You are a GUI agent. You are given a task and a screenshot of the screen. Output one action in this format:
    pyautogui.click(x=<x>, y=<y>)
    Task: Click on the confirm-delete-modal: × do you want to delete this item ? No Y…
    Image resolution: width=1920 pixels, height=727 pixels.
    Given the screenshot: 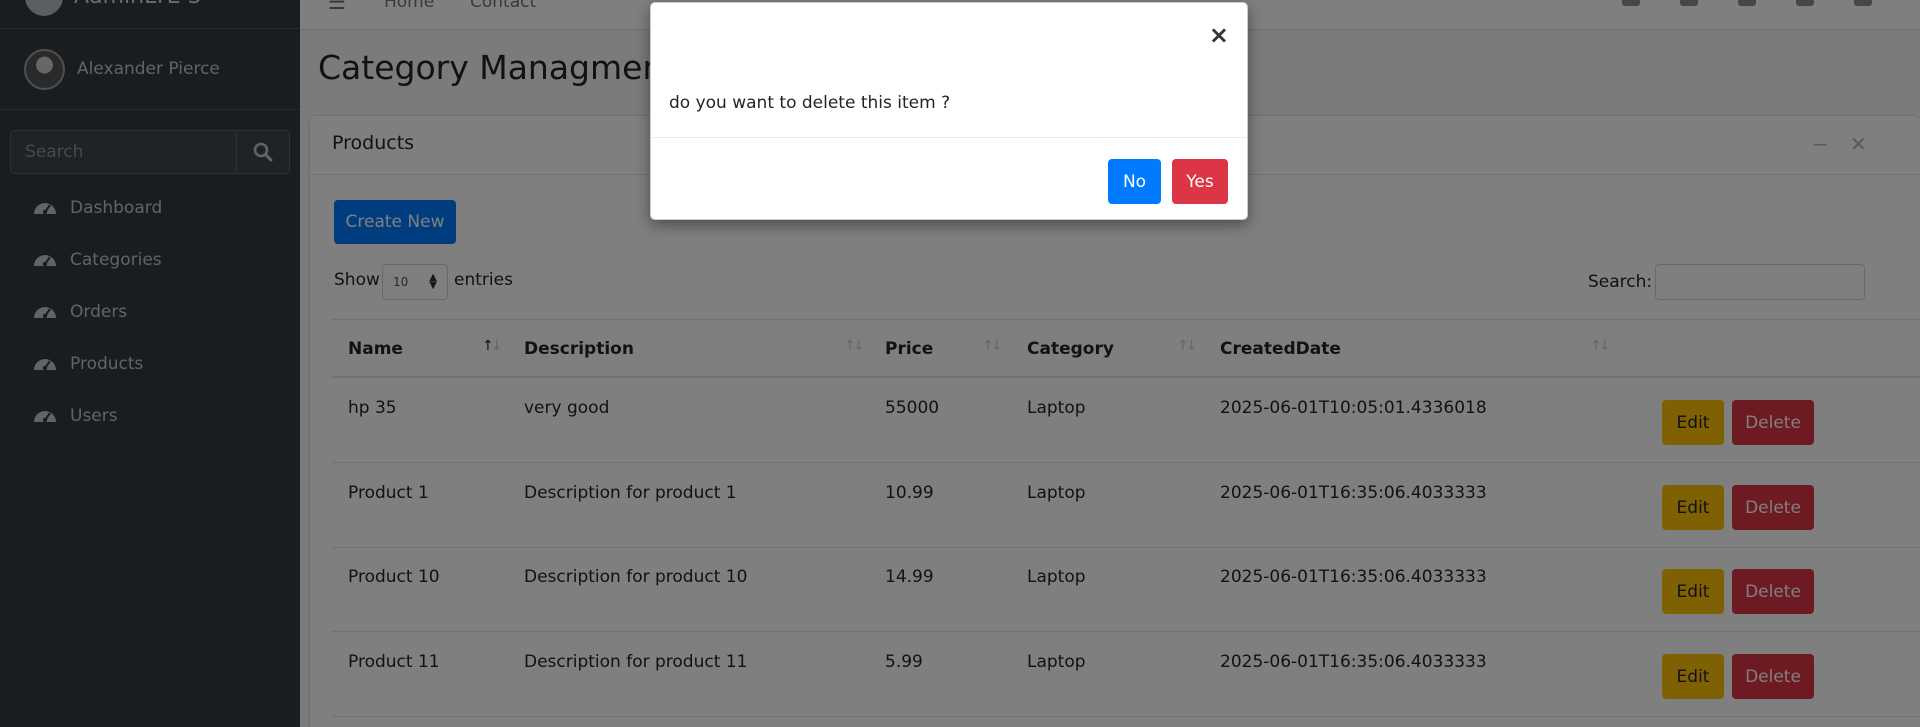 What is the action you would take?
    pyautogui.click(x=949, y=111)
    